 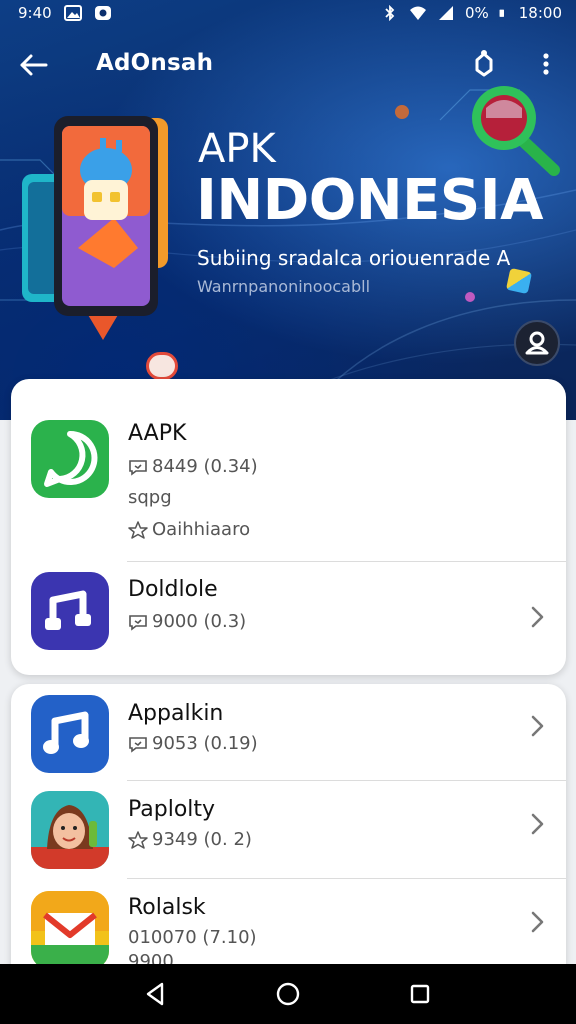 I want to click on app-name: Doldlole, so click(x=173, y=589).